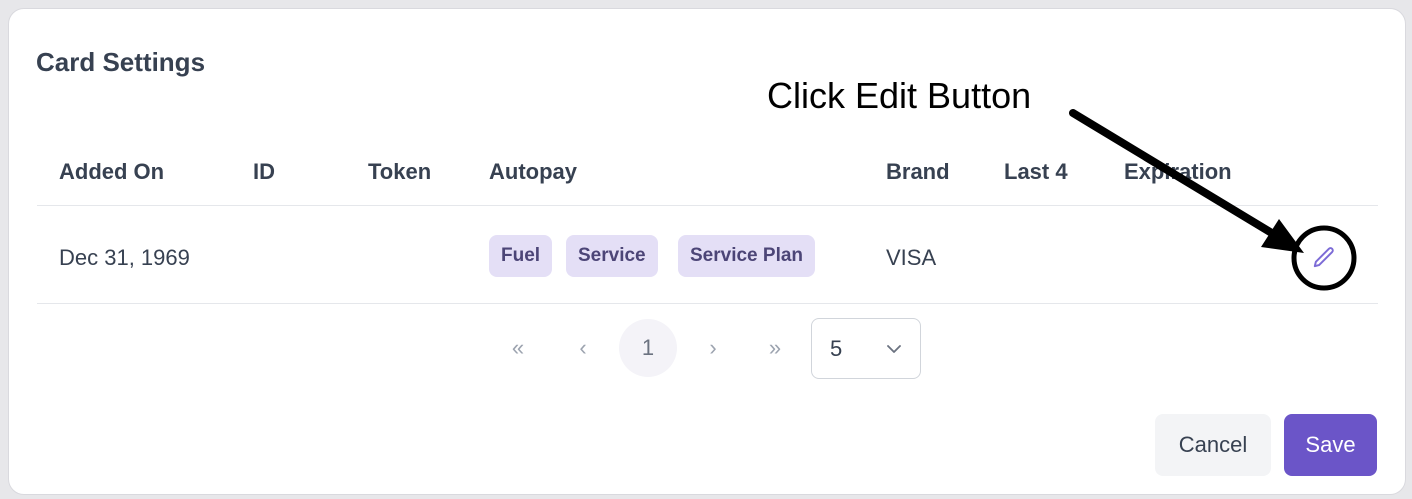 The width and height of the screenshot is (1412, 499). I want to click on cell-added-on: Dec 31, 1969, so click(124, 257).